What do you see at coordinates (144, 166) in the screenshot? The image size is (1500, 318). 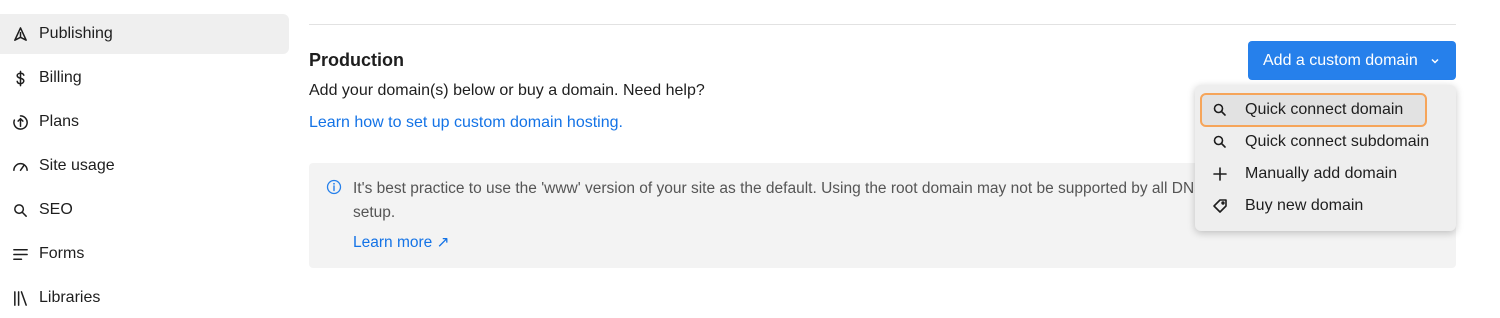 I see `sidebar-item-site-usage: Site usage` at bounding box center [144, 166].